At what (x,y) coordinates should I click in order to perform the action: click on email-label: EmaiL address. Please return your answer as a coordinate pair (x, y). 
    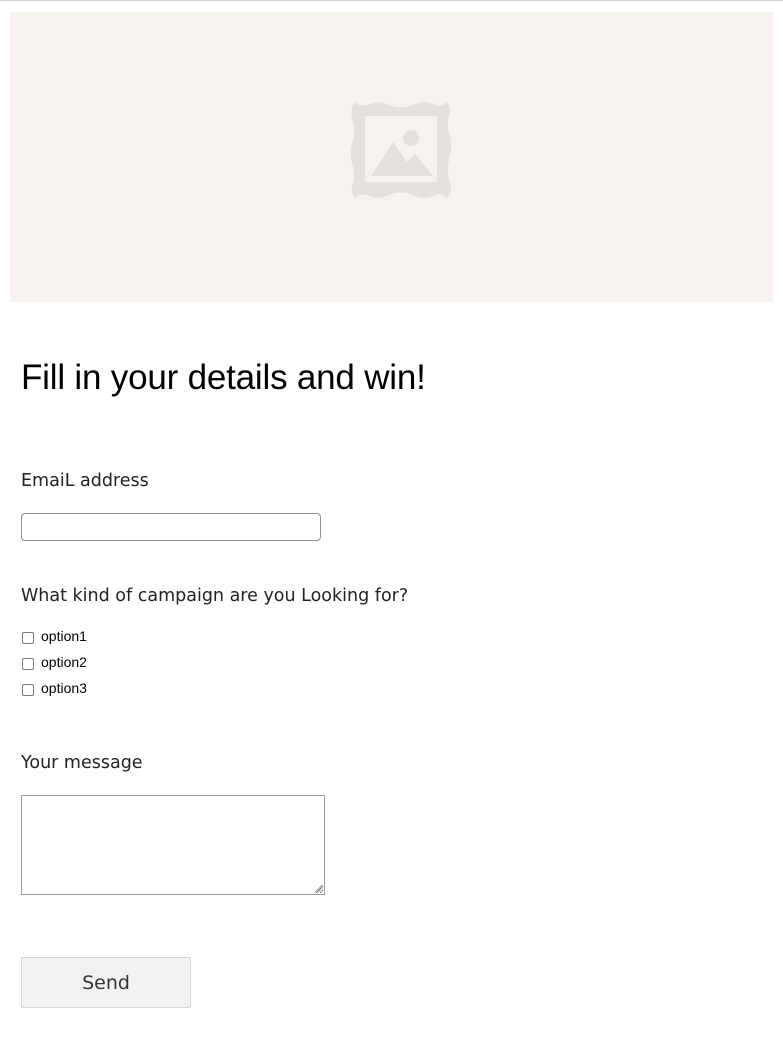
    Looking at the image, I should click on (85, 481).